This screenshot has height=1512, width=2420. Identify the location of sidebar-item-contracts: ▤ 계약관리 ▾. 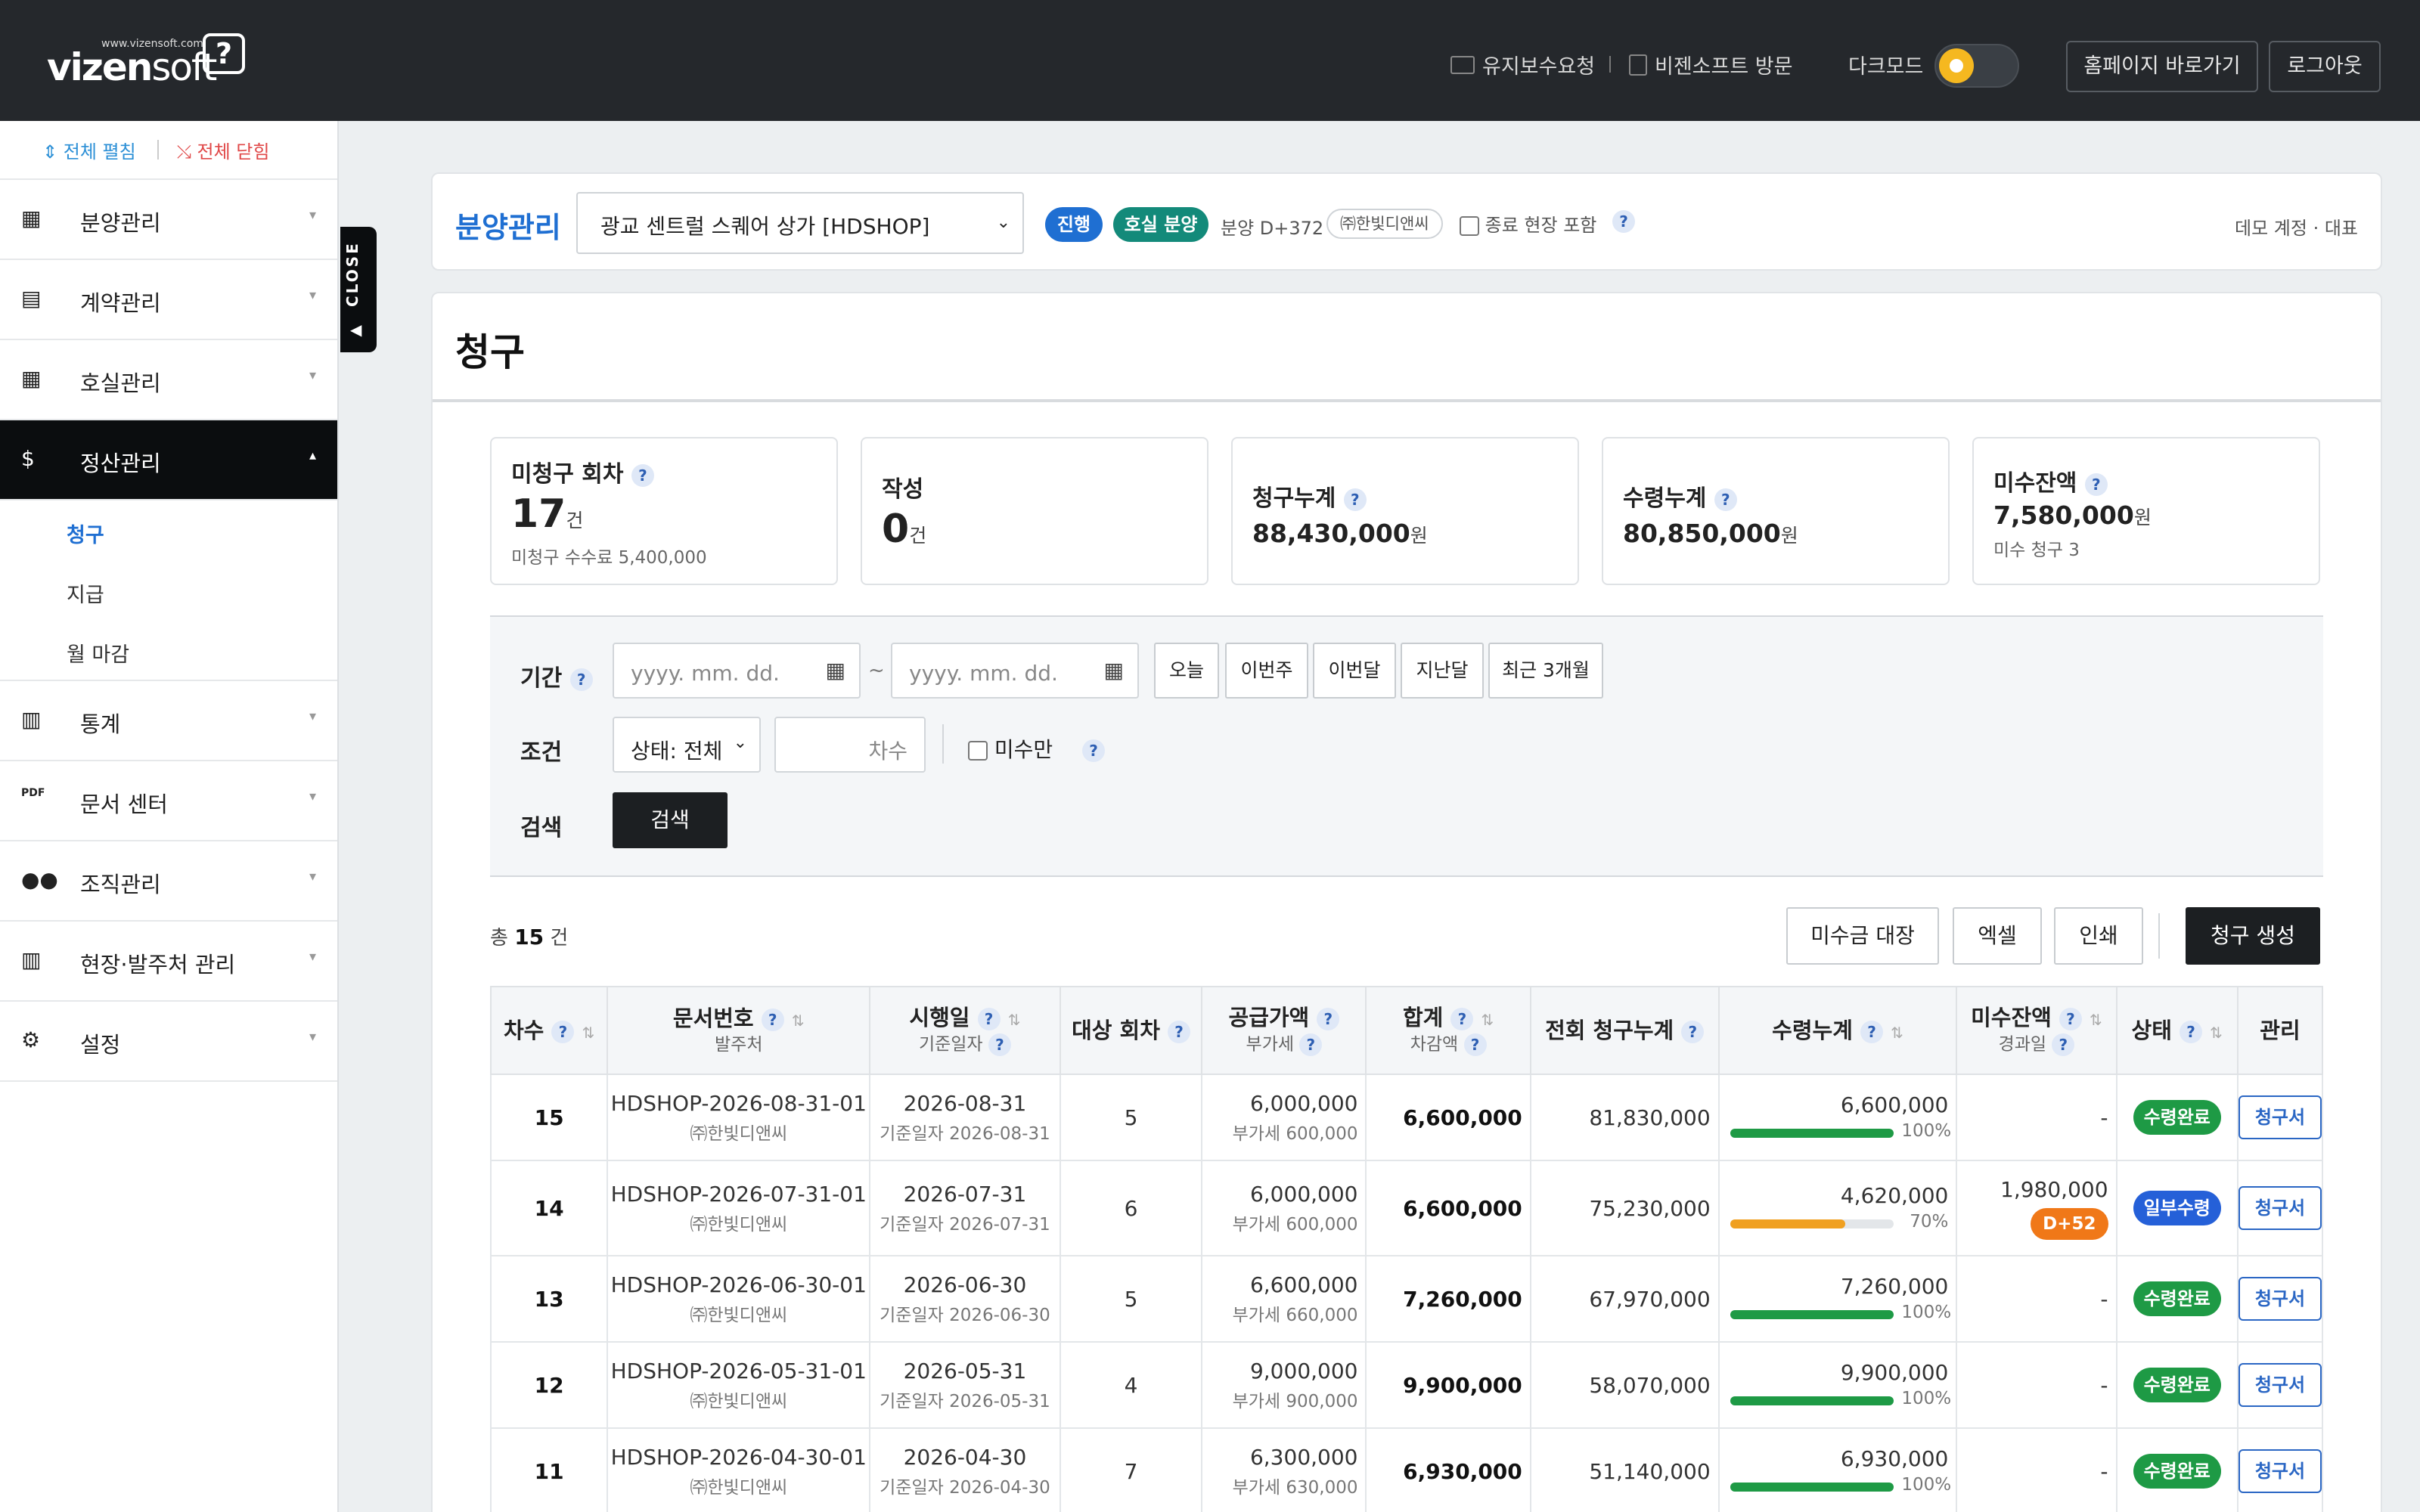
(168, 300).